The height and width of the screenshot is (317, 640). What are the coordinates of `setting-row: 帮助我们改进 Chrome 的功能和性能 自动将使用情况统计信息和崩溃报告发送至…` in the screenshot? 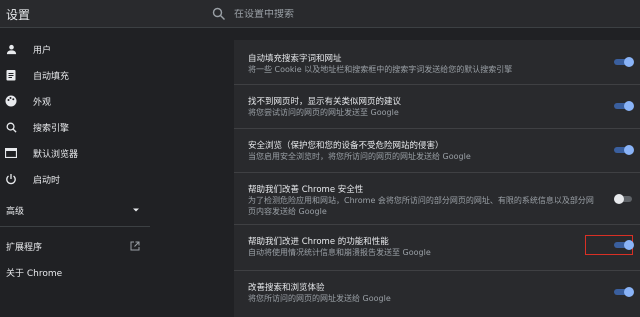 It's located at (437, 247).